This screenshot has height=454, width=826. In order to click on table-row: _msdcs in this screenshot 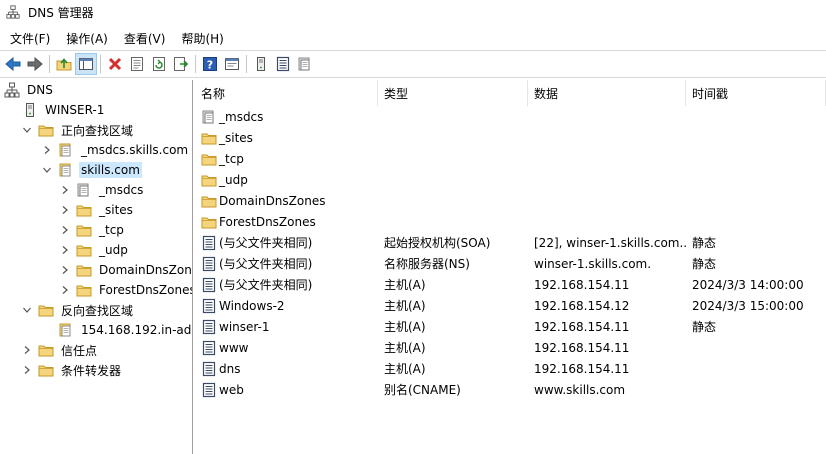, I will do `click(511, 116)`.